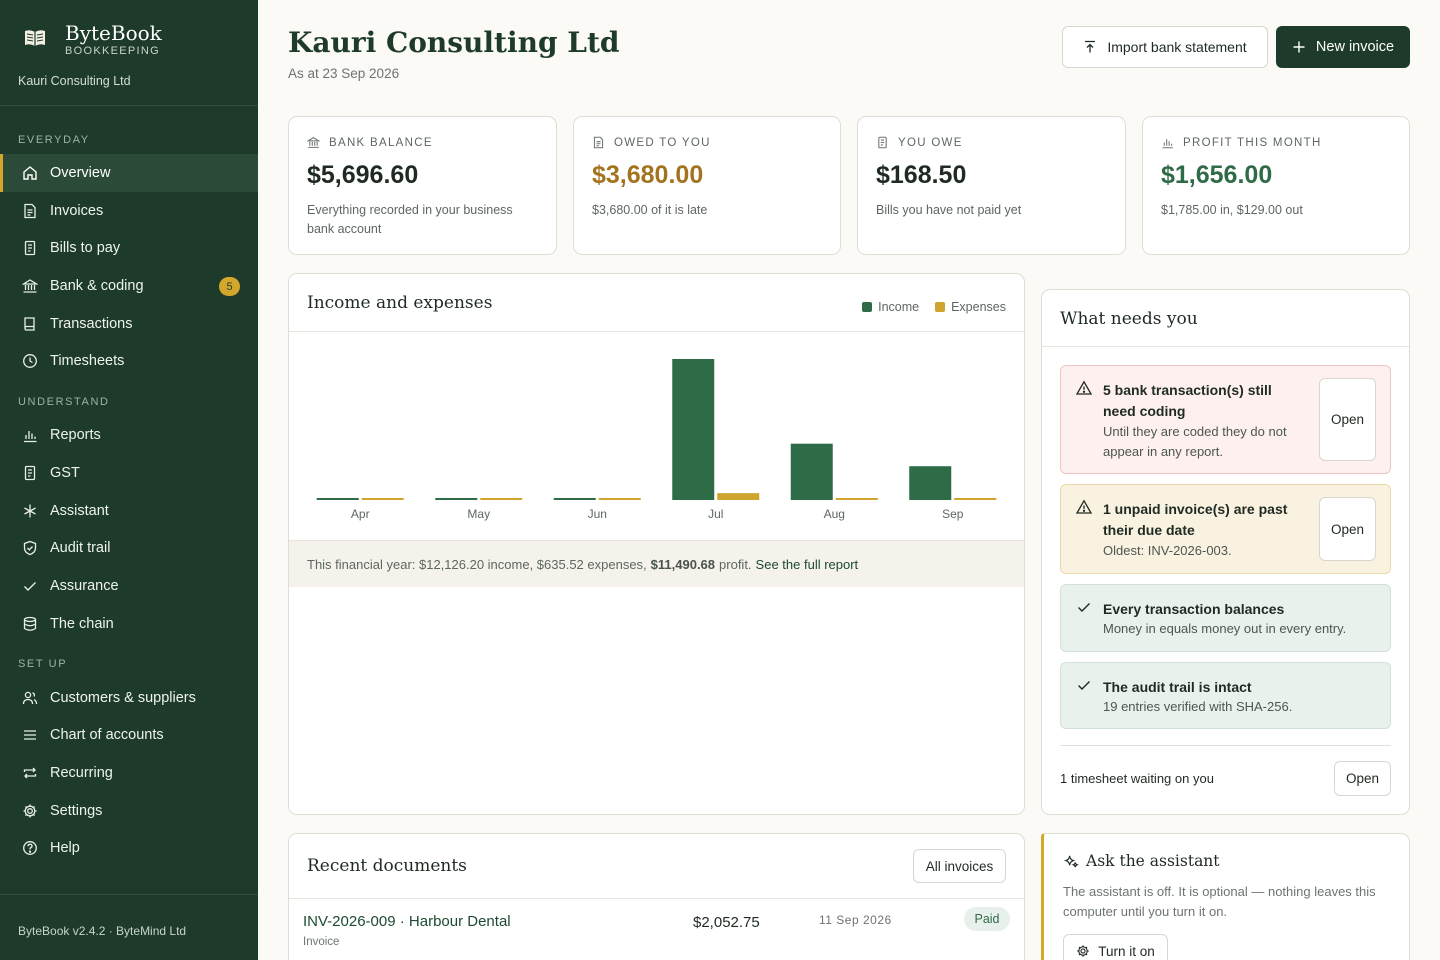 The image size is (1440, 960). Describe the element at coordinates (597, 514) in the screenshot. I see `x-tick-label: Jun` at that location.